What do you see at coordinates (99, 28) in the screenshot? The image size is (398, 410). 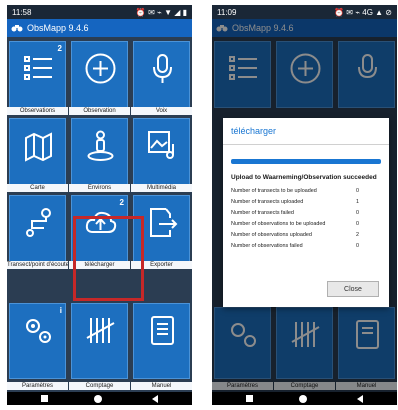 I see `app-bar: ObsMapp 9.4.6` at bounding box center [99, 28].